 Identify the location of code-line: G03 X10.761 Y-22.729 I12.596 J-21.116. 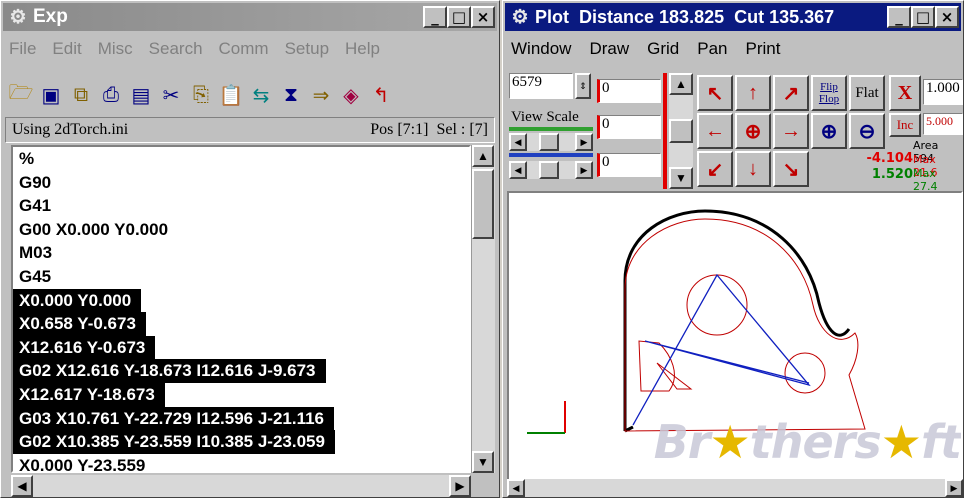
(174, 418).